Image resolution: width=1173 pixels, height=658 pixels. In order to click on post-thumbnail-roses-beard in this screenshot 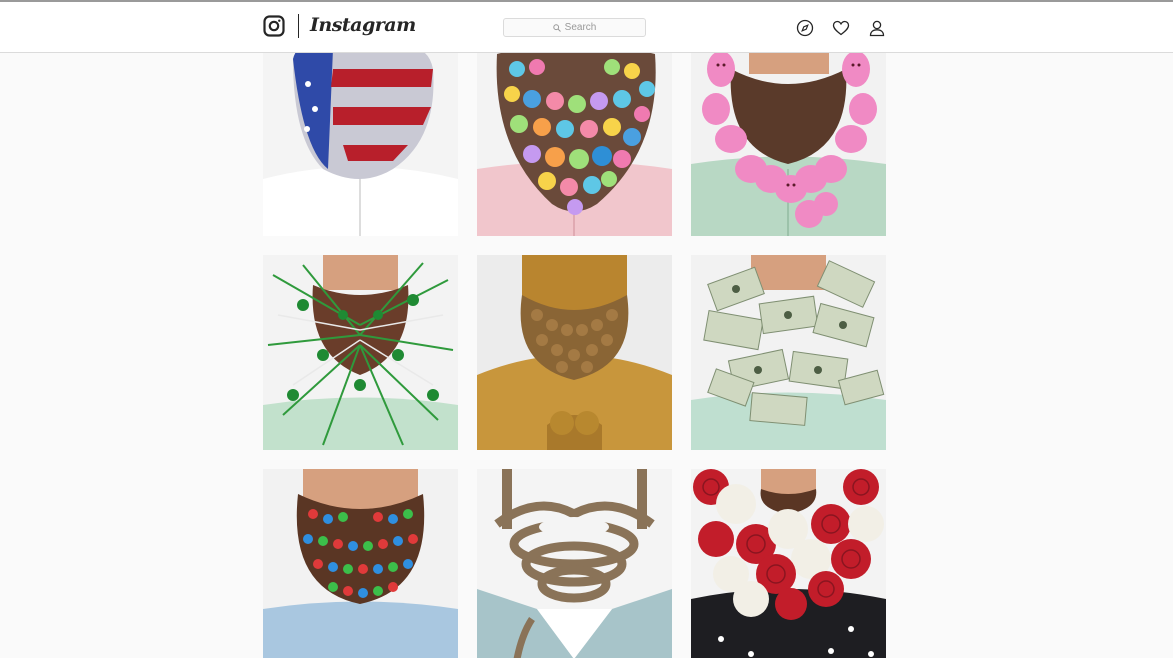, I will do `click(788, 563)`.